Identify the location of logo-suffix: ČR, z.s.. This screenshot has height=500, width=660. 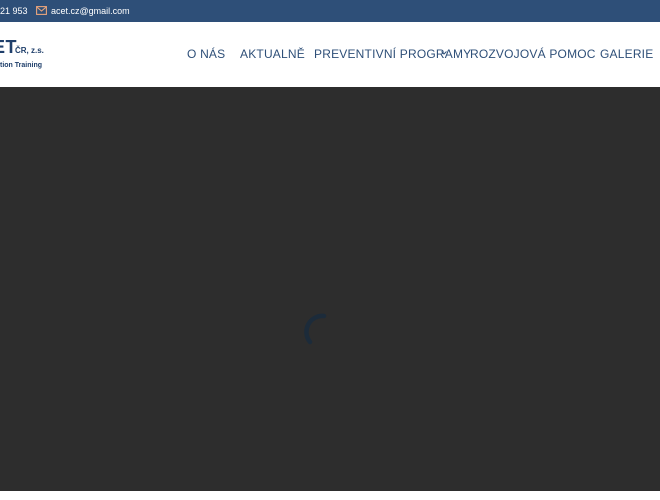
(29, 50).